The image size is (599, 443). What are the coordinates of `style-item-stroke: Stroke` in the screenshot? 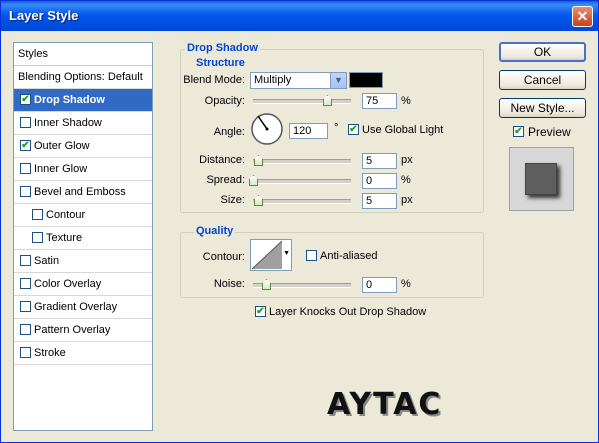 It's located at (83, 353).